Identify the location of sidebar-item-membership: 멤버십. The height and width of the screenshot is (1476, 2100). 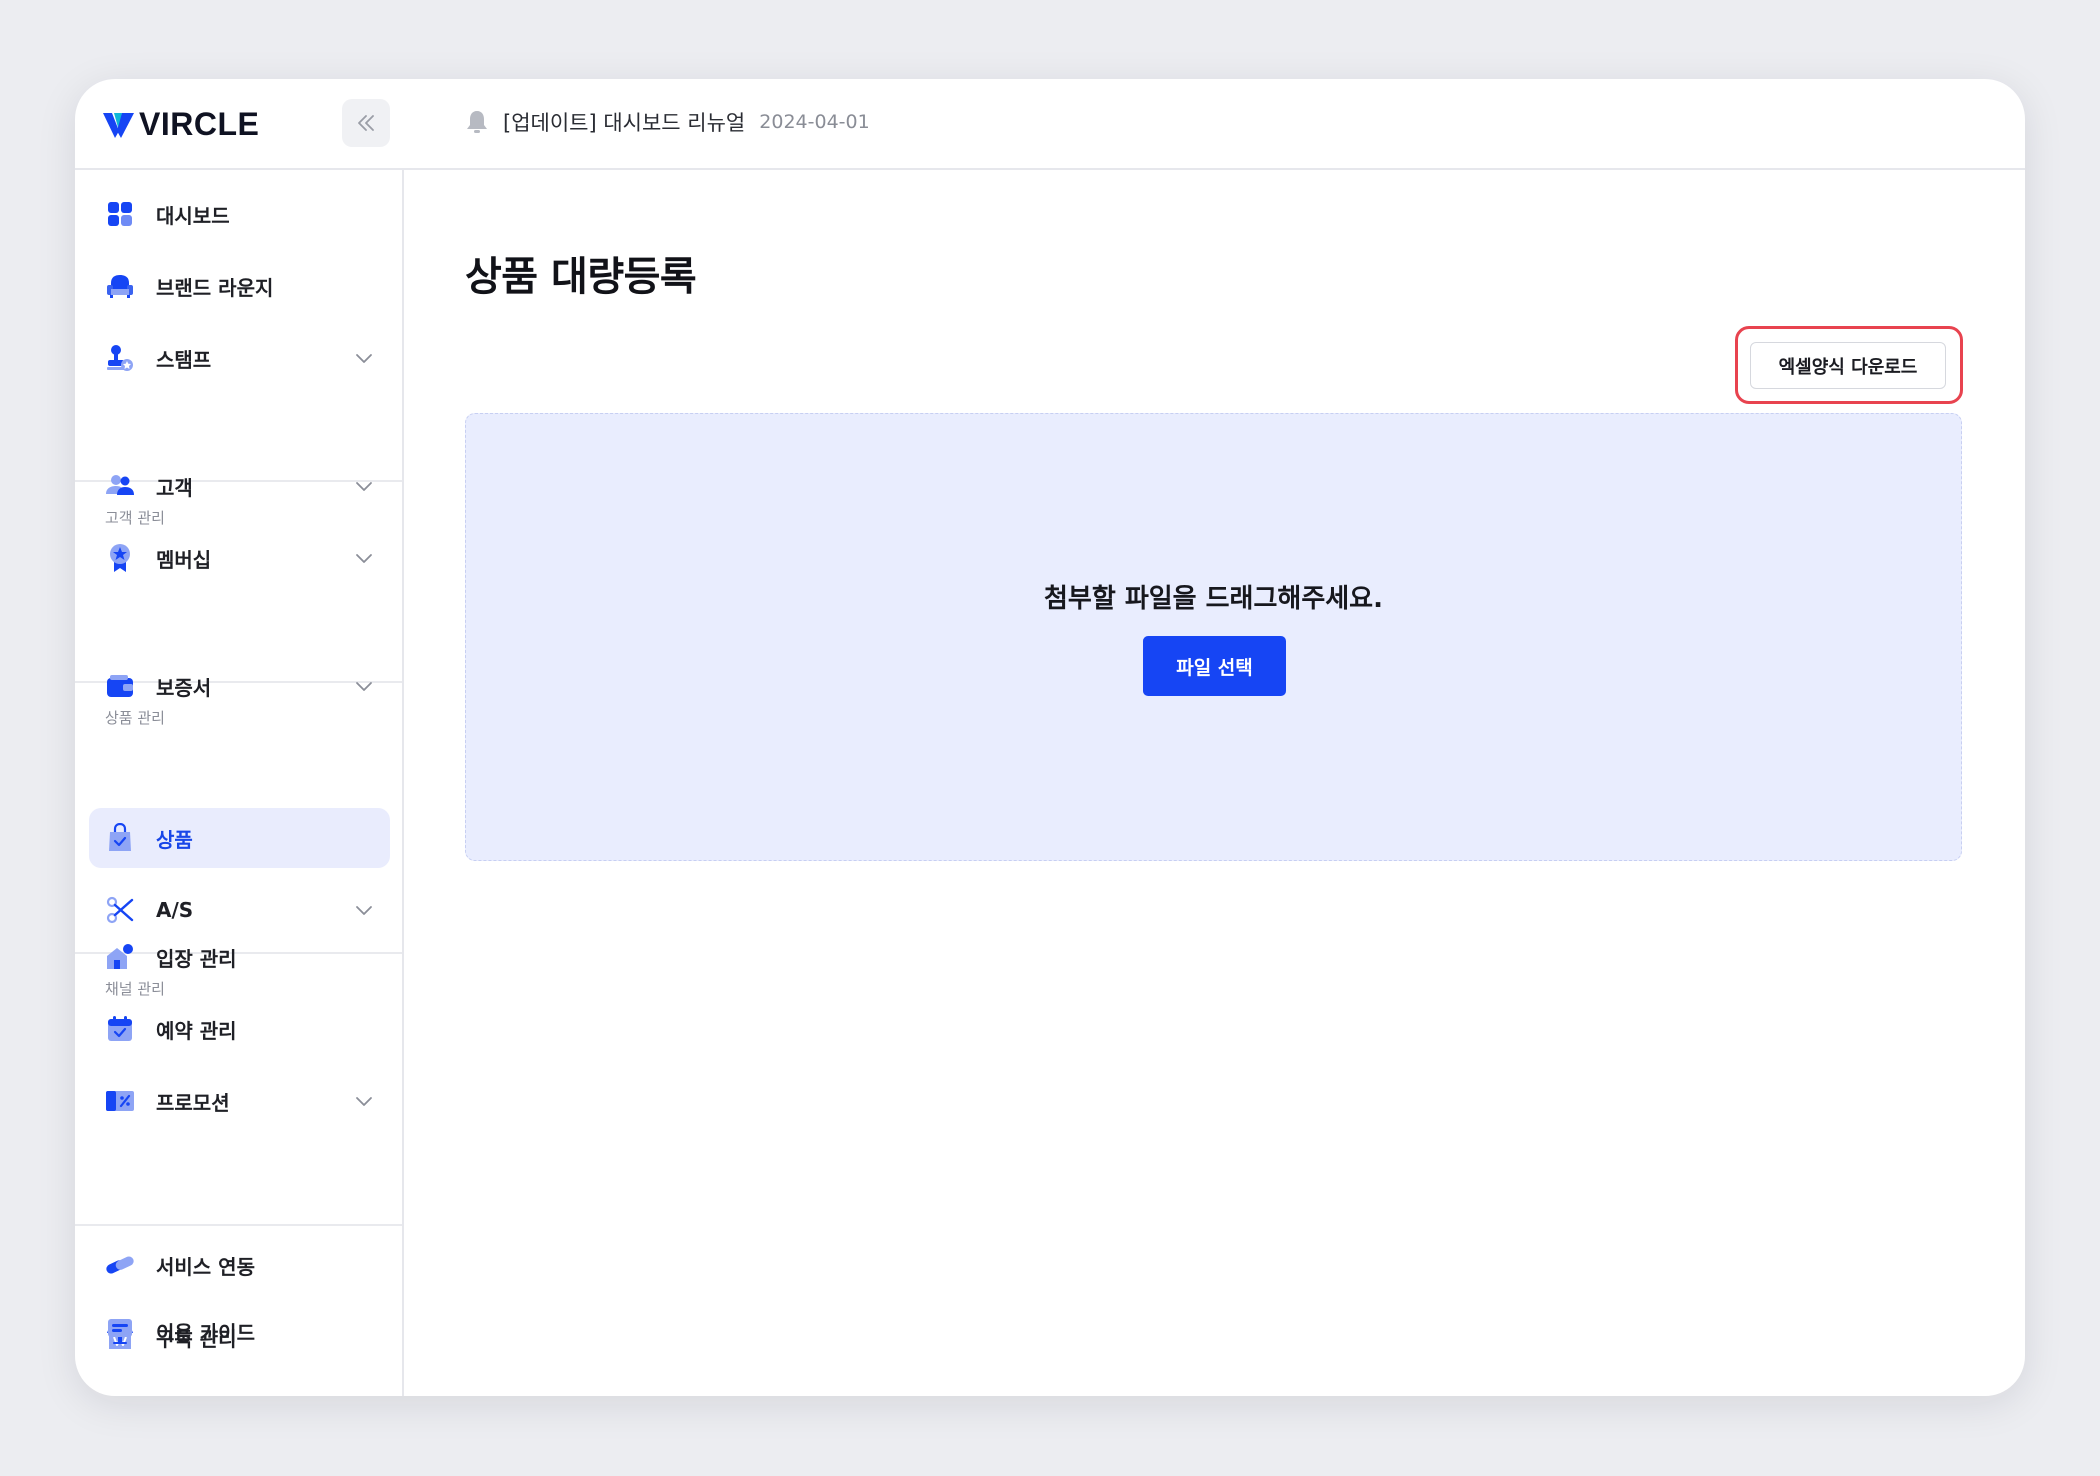
(239, 558).